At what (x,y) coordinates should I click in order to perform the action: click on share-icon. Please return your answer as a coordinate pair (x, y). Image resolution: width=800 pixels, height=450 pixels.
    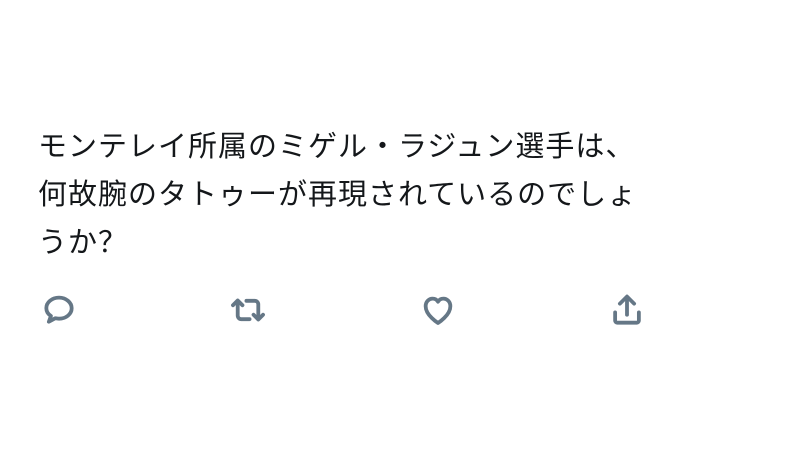
    Looking at the image, I should click on (627, 309).